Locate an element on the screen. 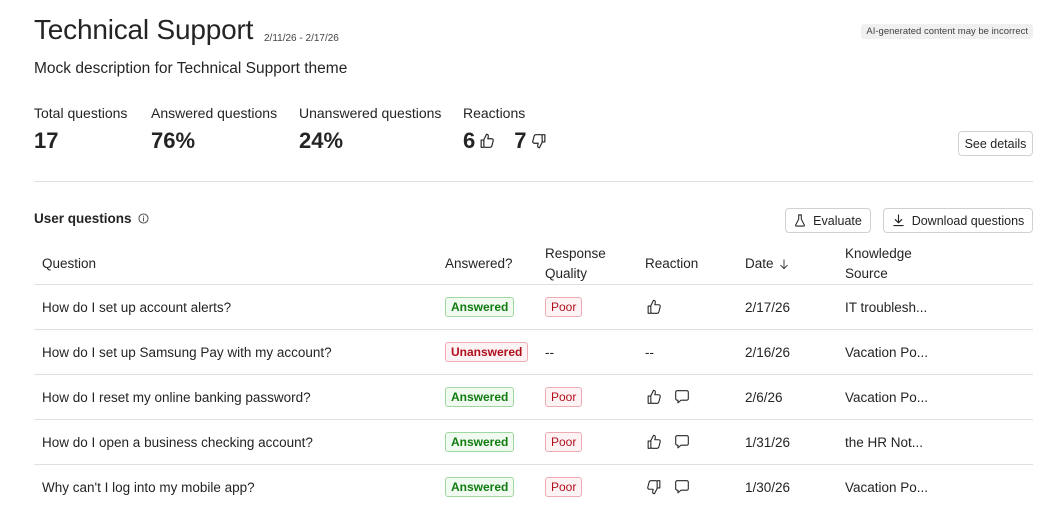 The width and height of the screenshot is (1063, 509). answered-questions-value: 76% is located at coordinates (173, 140).